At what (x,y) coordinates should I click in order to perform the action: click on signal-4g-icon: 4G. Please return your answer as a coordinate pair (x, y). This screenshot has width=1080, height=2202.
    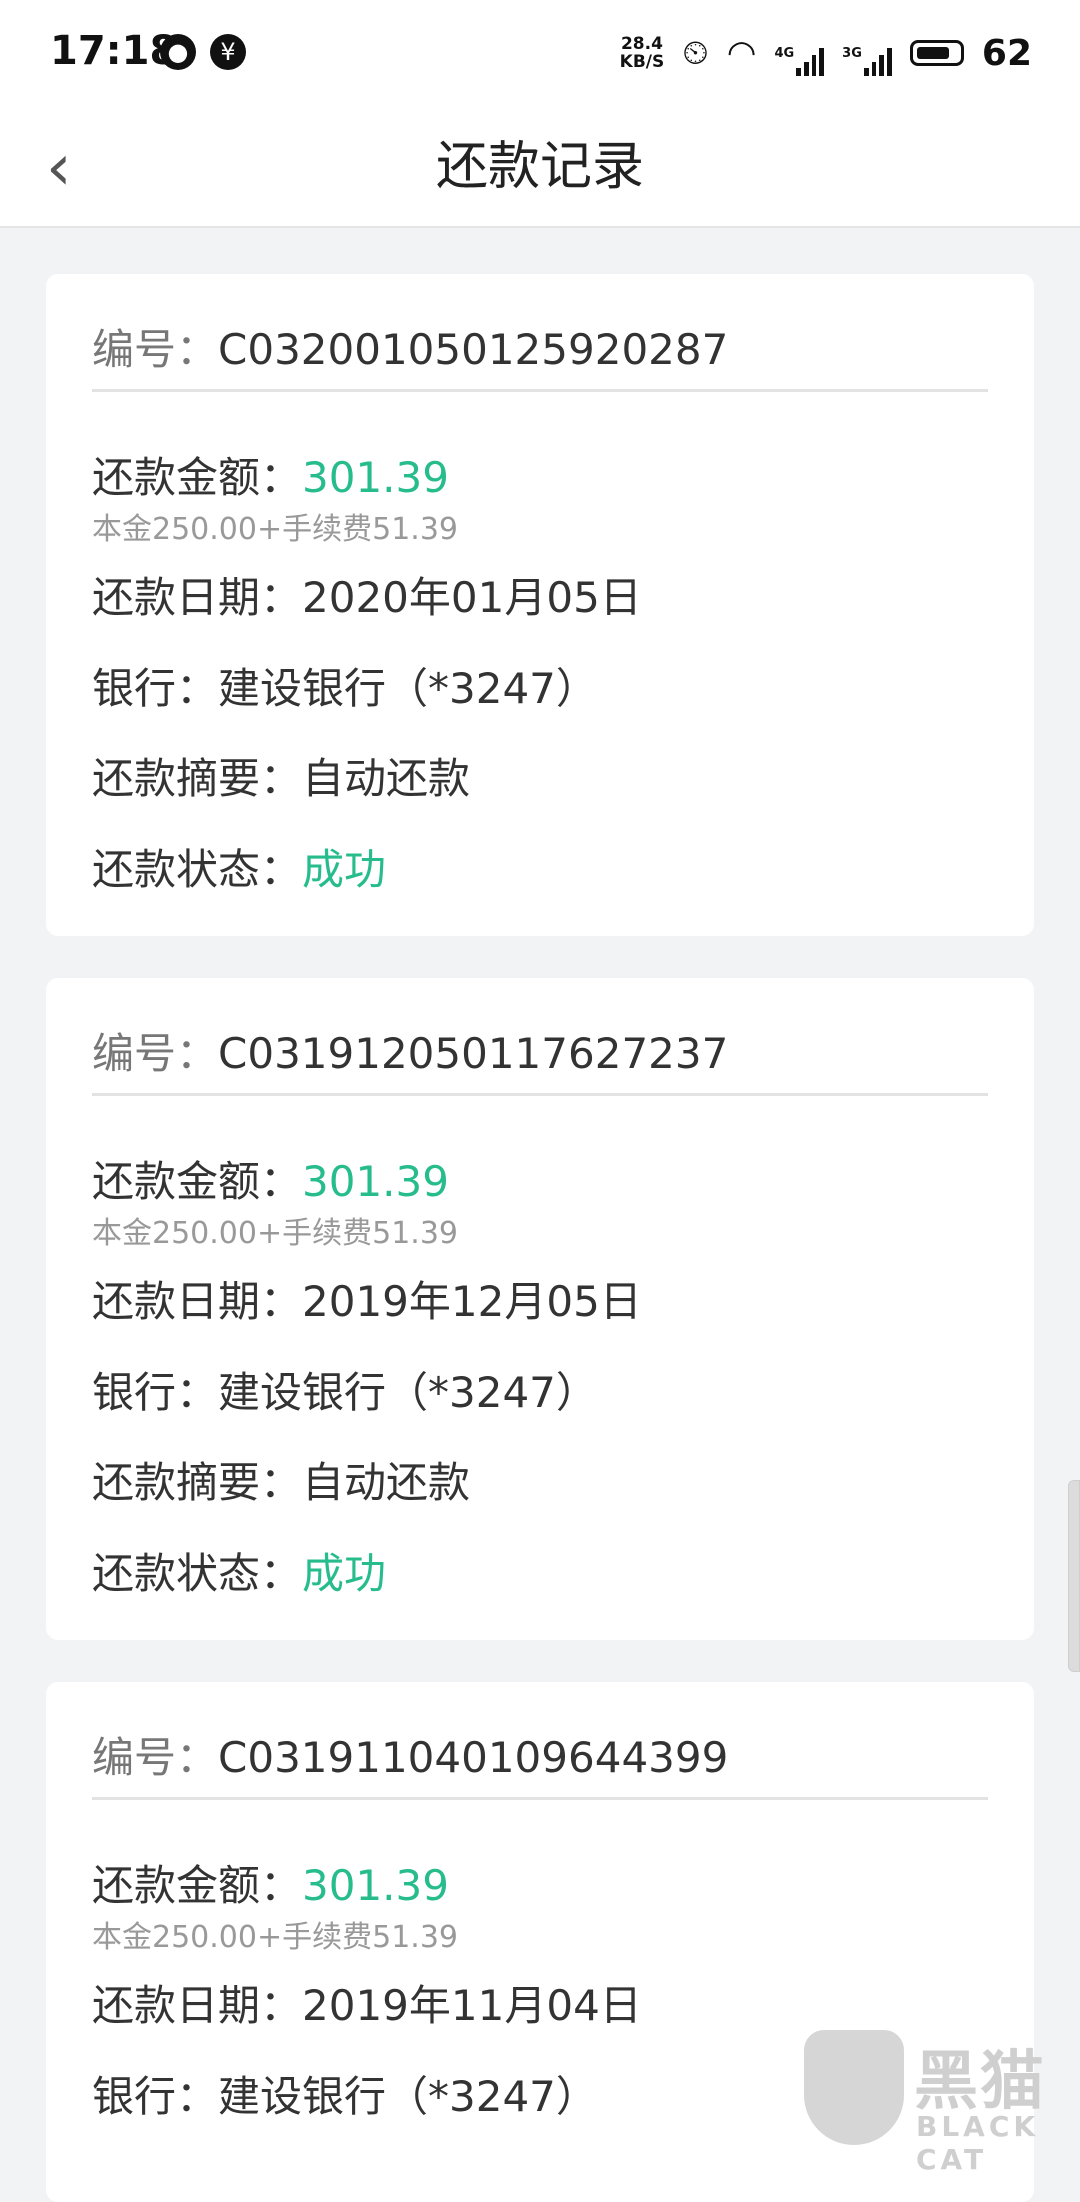
    Looking at the image, I should click on (799, 61).